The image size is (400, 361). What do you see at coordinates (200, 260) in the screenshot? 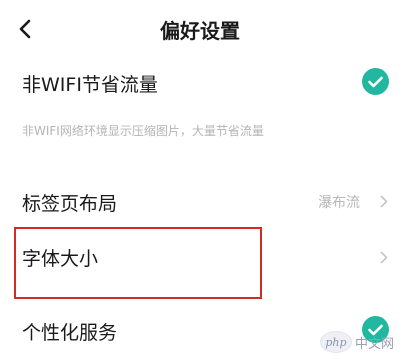
I see `row-font-size: 字体大小` at bounding box center [200, 260].